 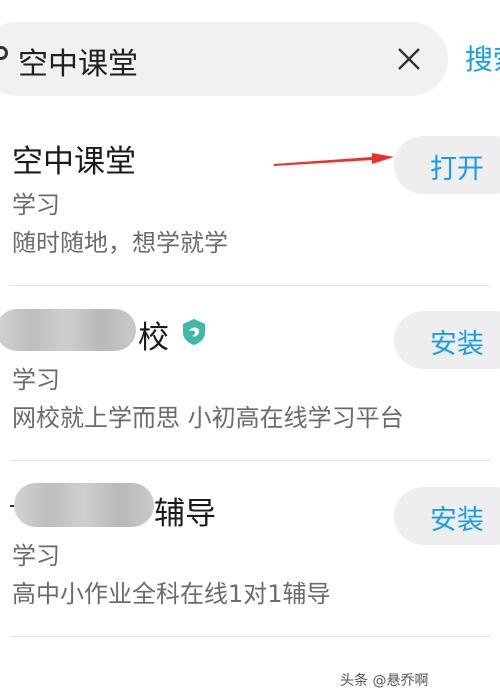 What do you see at coordinates (208, 418) in the screenshot?
I see `app-description: 网校就上学而思 小初高在线学习平台` at bounding box center [208, 418].